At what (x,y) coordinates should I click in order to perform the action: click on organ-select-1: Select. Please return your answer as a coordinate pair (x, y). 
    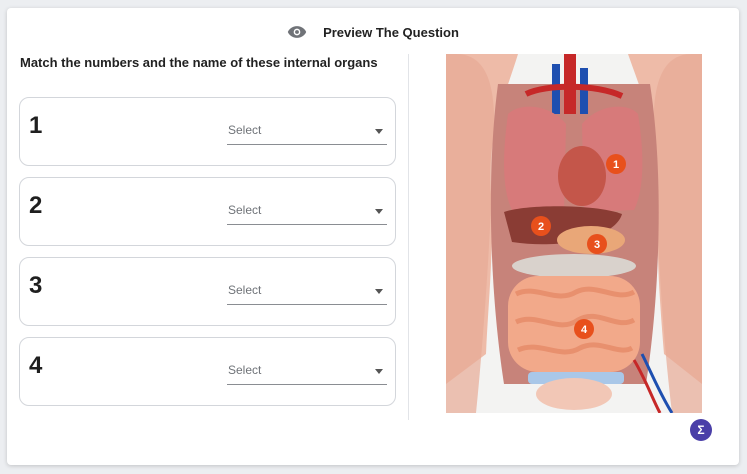
    Looking at the image, I should click on (307, 132).